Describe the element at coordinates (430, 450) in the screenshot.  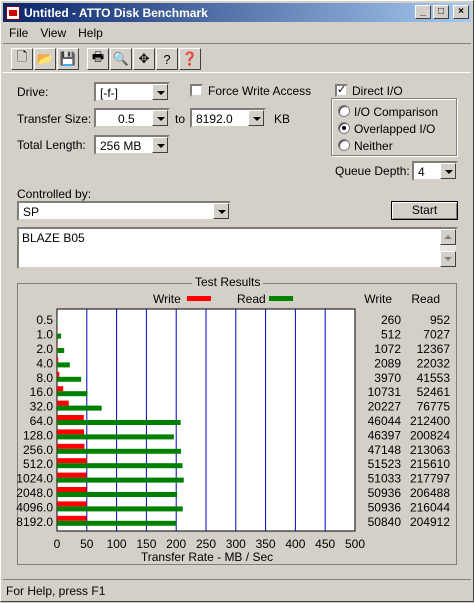
I see `read-value: 213063` at that location.